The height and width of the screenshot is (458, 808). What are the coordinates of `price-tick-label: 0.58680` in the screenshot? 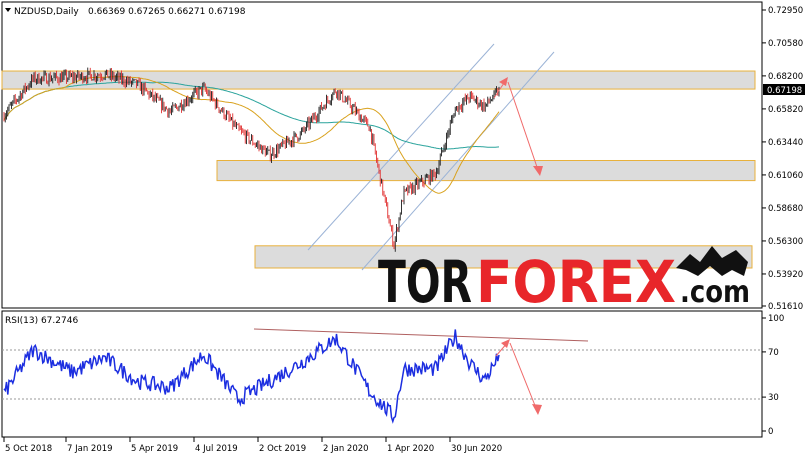 It's located at (785, 209).